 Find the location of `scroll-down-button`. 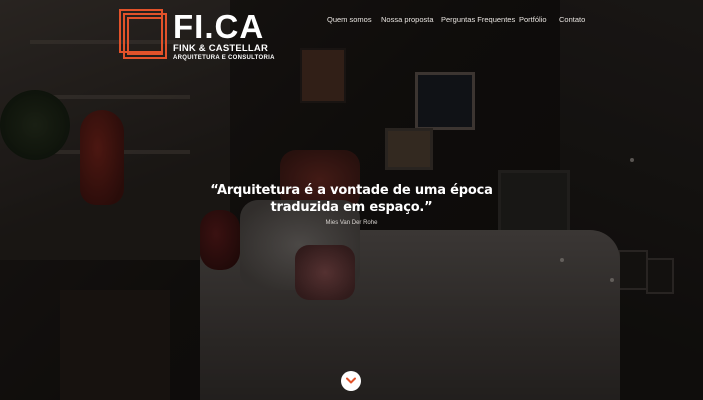

scroll-down-button is located at coordinates (351, 381).